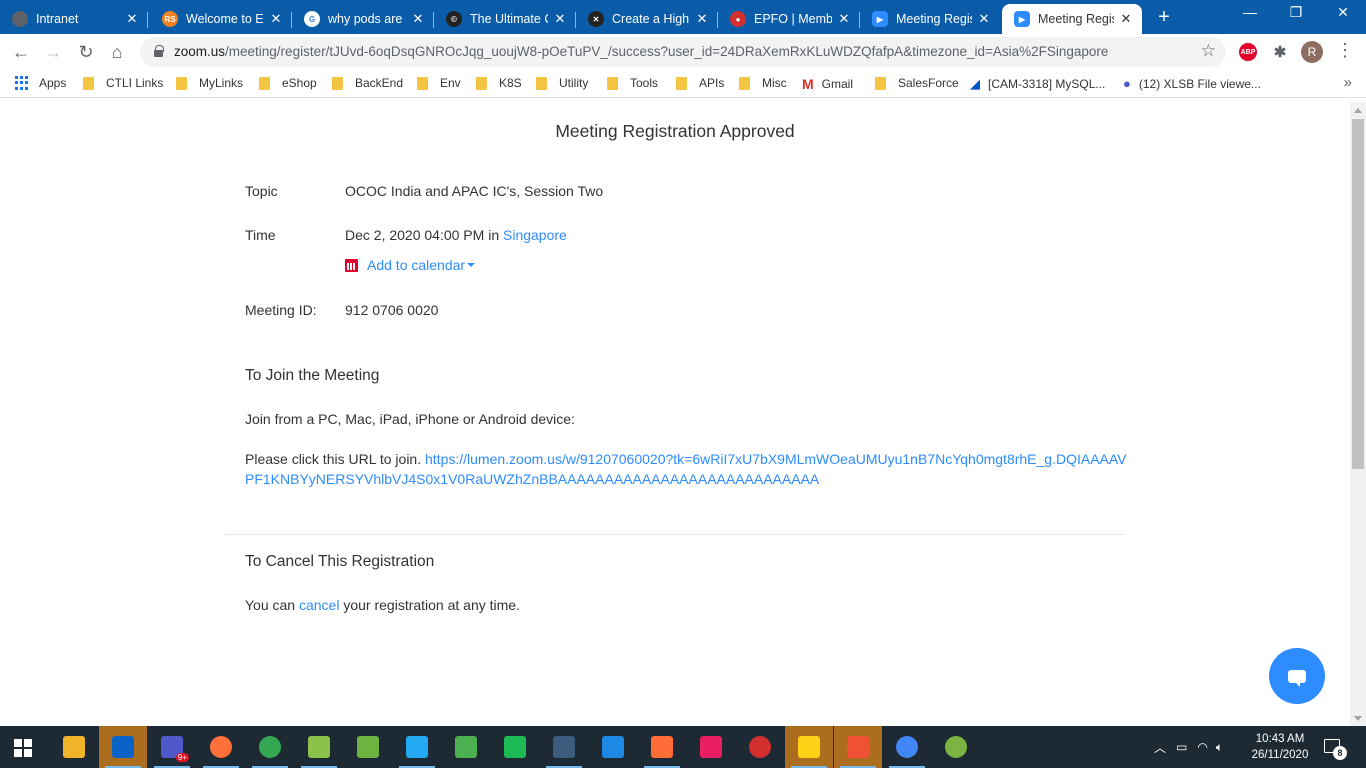  What do you see at coordinates (975, 83) in the screenshot?
I see `jira-icon: ◢` at bounding box center [975, 83].